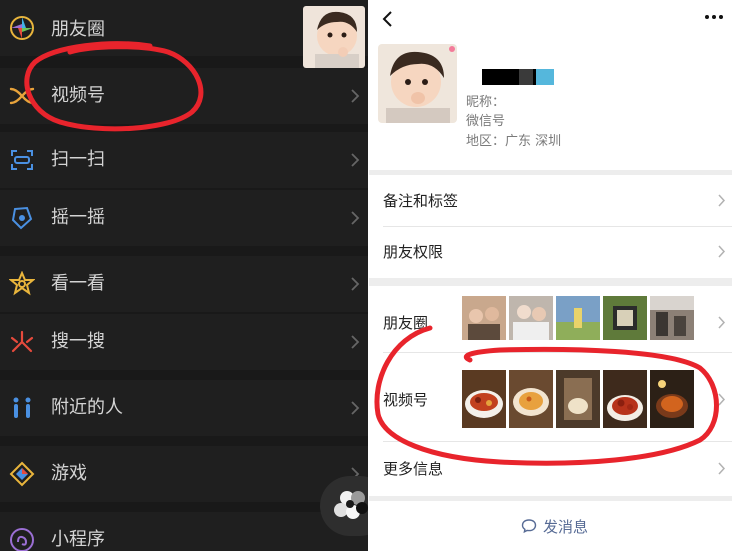 This screenshot has height=551, width=732. I want to click on discover-item-label: 小程序, so click(78, 539).